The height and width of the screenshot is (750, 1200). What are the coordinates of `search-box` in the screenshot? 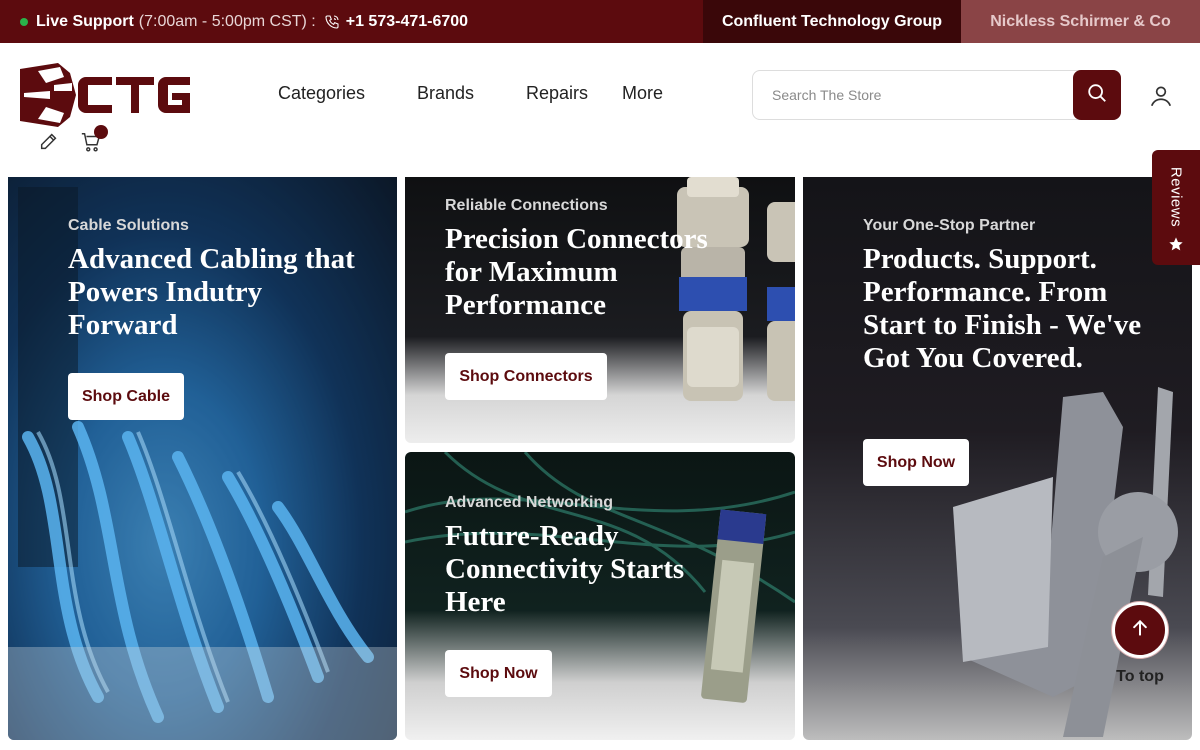 It's located at (936, 95).